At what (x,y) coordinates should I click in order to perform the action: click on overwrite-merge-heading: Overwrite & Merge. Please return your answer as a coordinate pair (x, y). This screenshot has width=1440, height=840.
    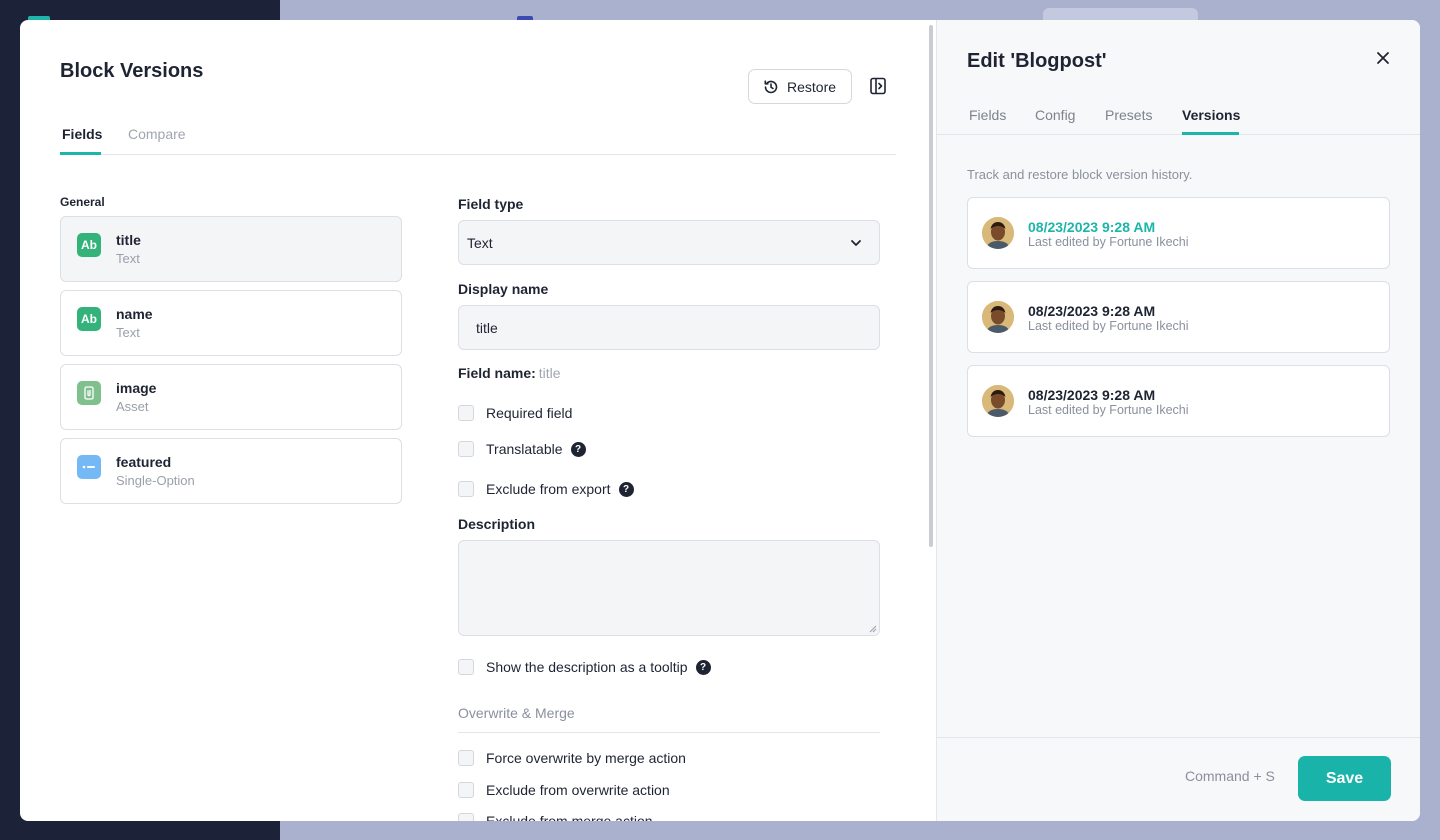
    Looking at the image, I should click on (669, 719).